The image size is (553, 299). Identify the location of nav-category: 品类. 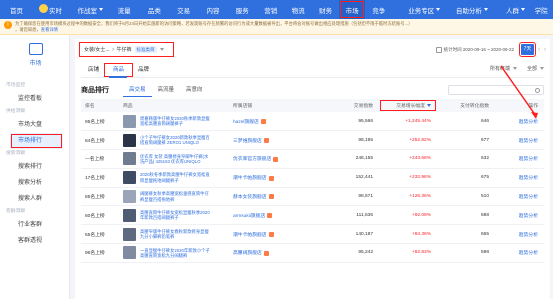
(154, 9).